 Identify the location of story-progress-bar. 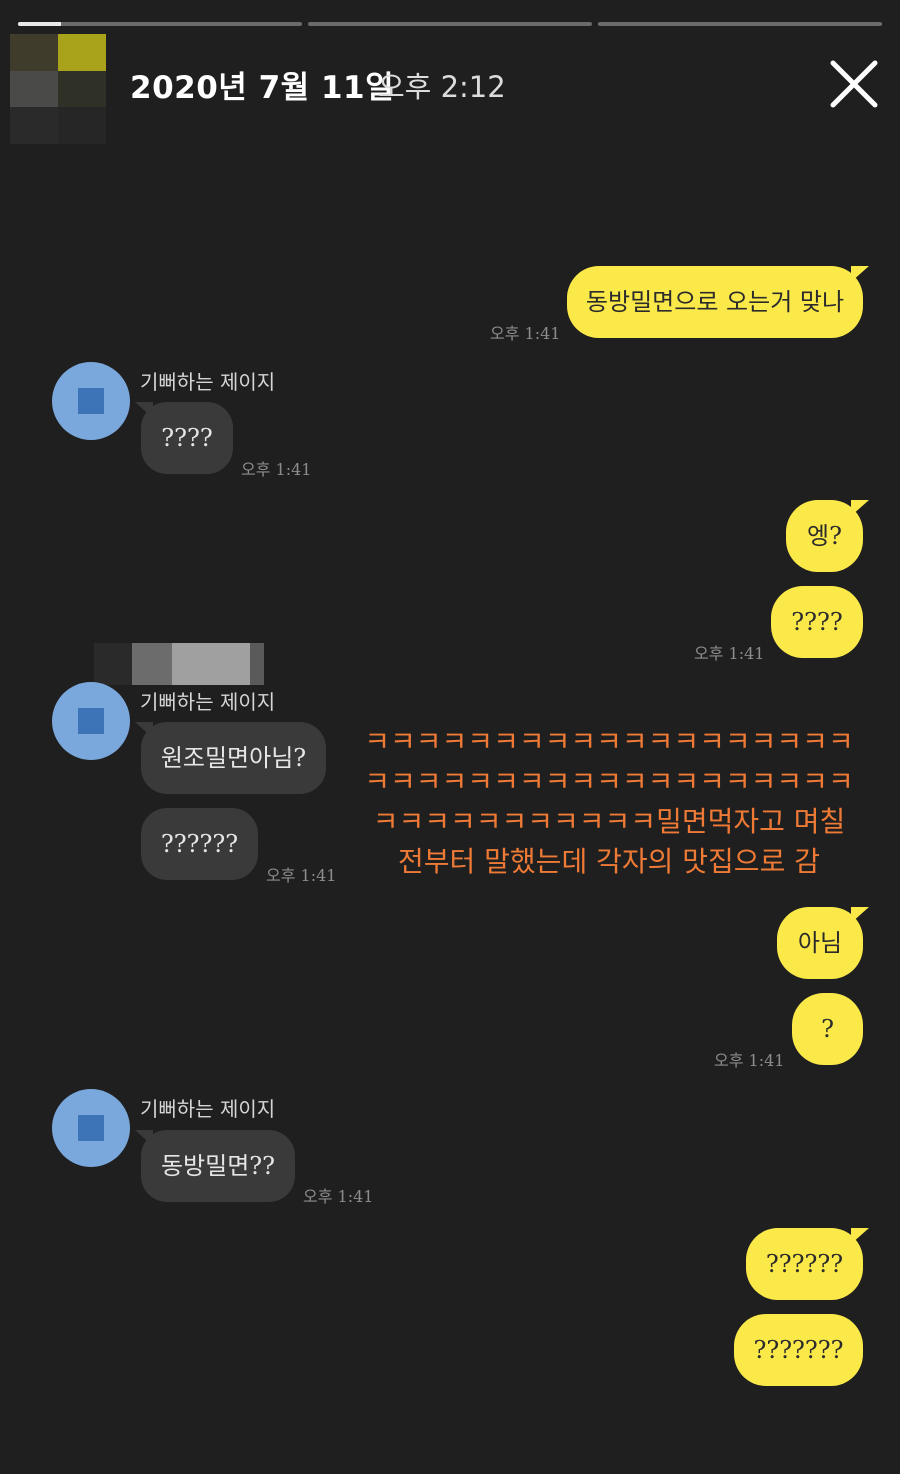
(450, 24).